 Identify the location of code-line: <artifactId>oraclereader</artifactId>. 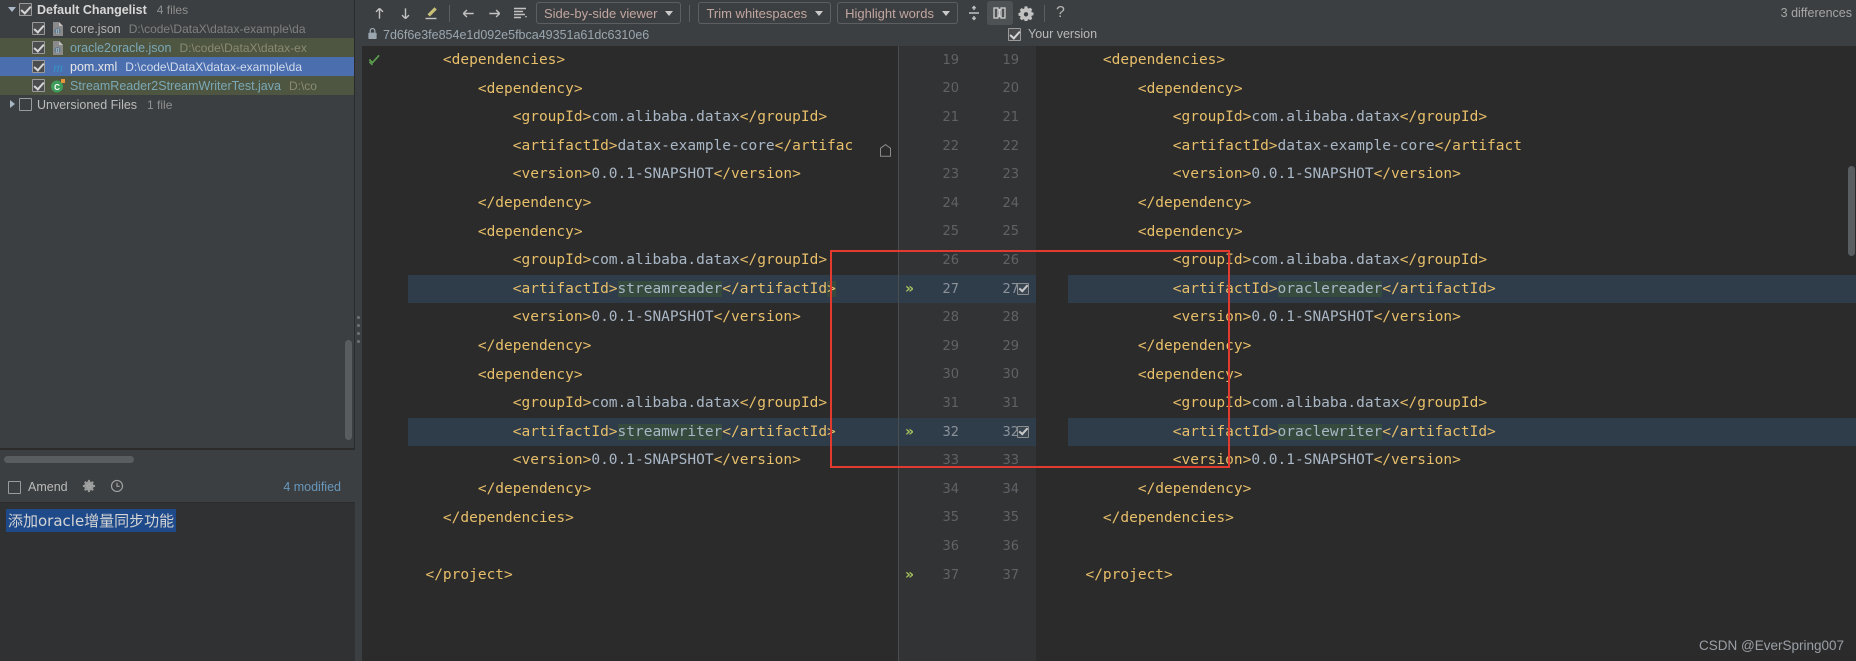
(1462, 289).